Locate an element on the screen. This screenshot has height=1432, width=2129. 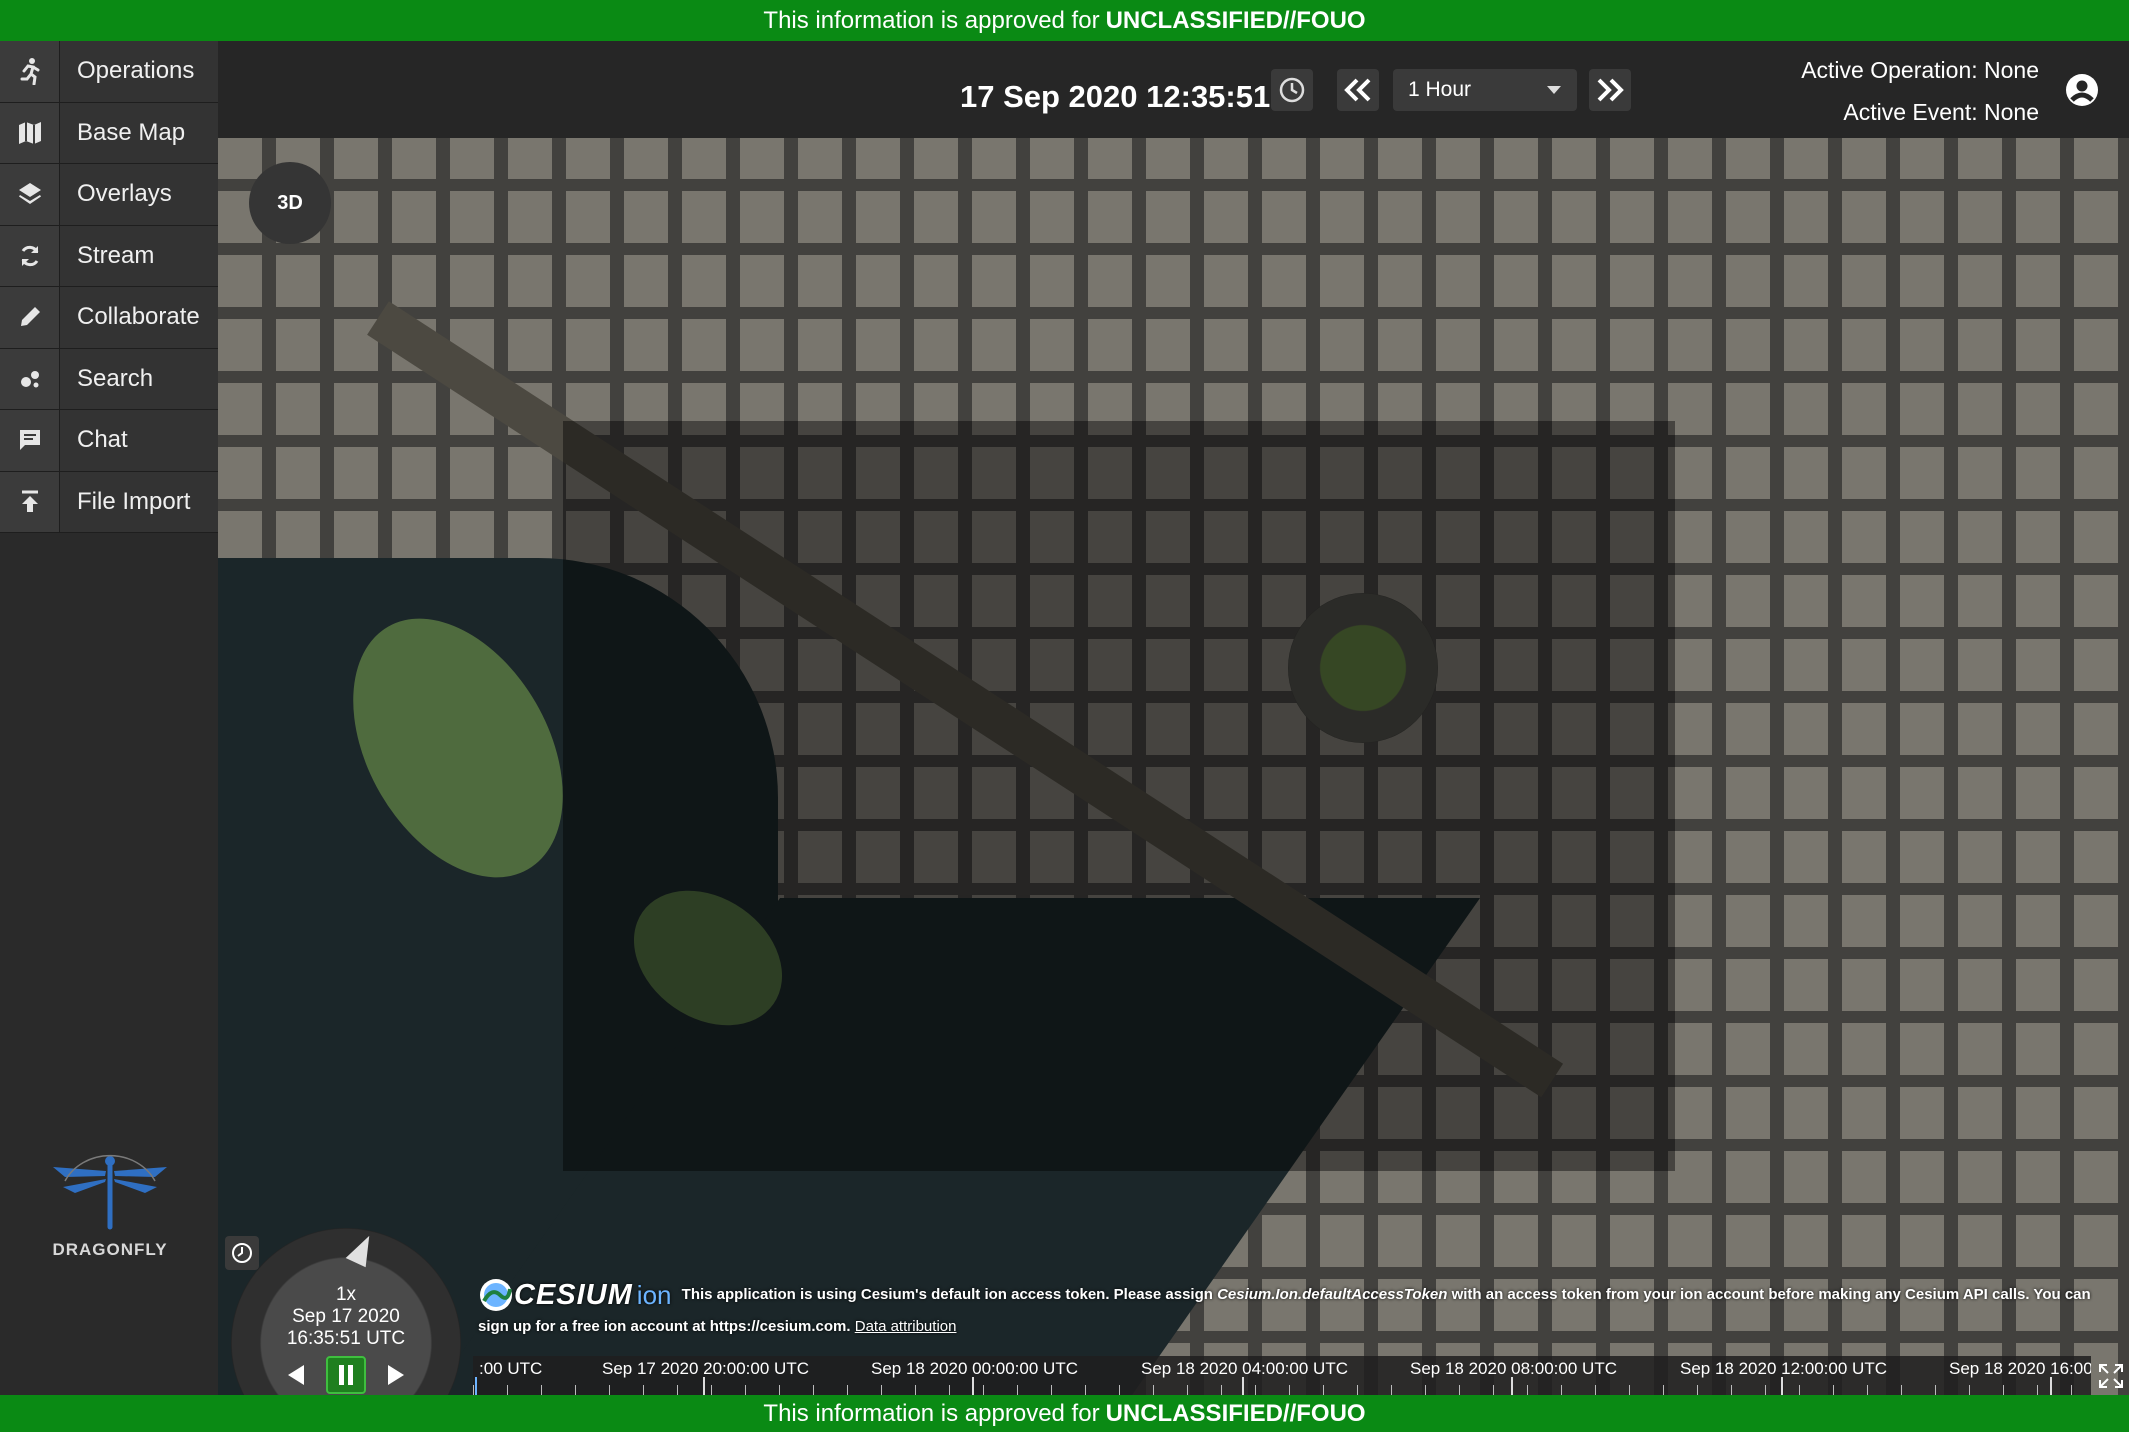
time-range-value: 1 Hour is located at coordinates (1440, 89).